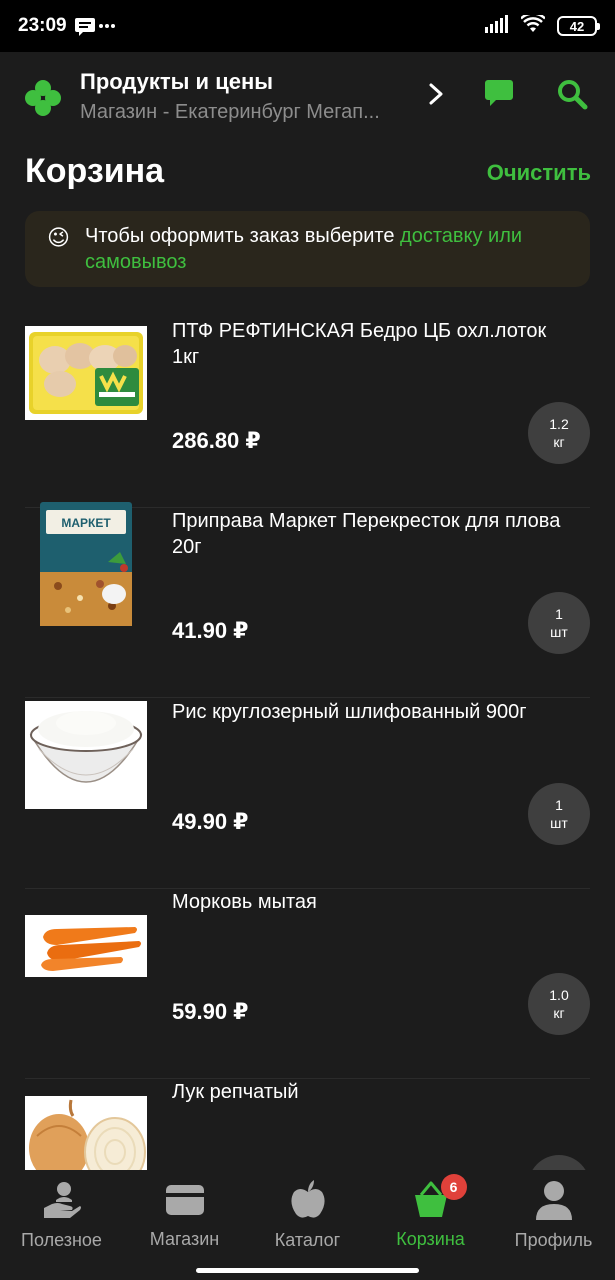 Image resolution: width=615 pixels, height=1280 pixels. Describe the element at coordinates (553, 1200) in the screenshot. I see `person-icon` at that location.